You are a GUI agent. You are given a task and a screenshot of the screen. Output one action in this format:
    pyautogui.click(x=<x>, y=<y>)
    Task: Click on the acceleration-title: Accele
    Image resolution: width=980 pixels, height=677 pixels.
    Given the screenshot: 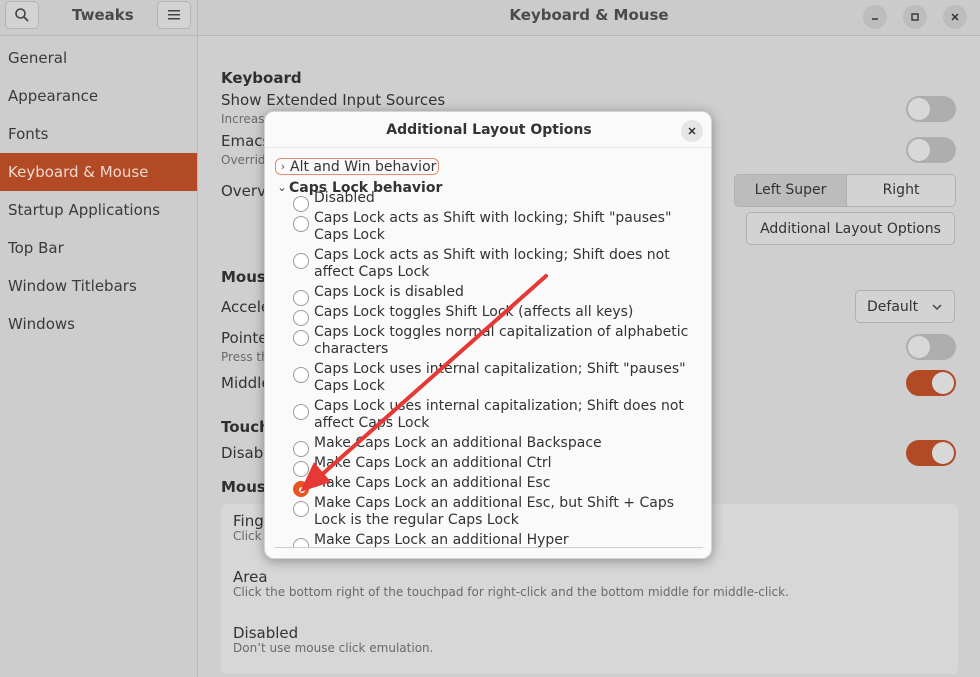 What is the action you would take?
    pyautogui.click(x=246, y=307)
    